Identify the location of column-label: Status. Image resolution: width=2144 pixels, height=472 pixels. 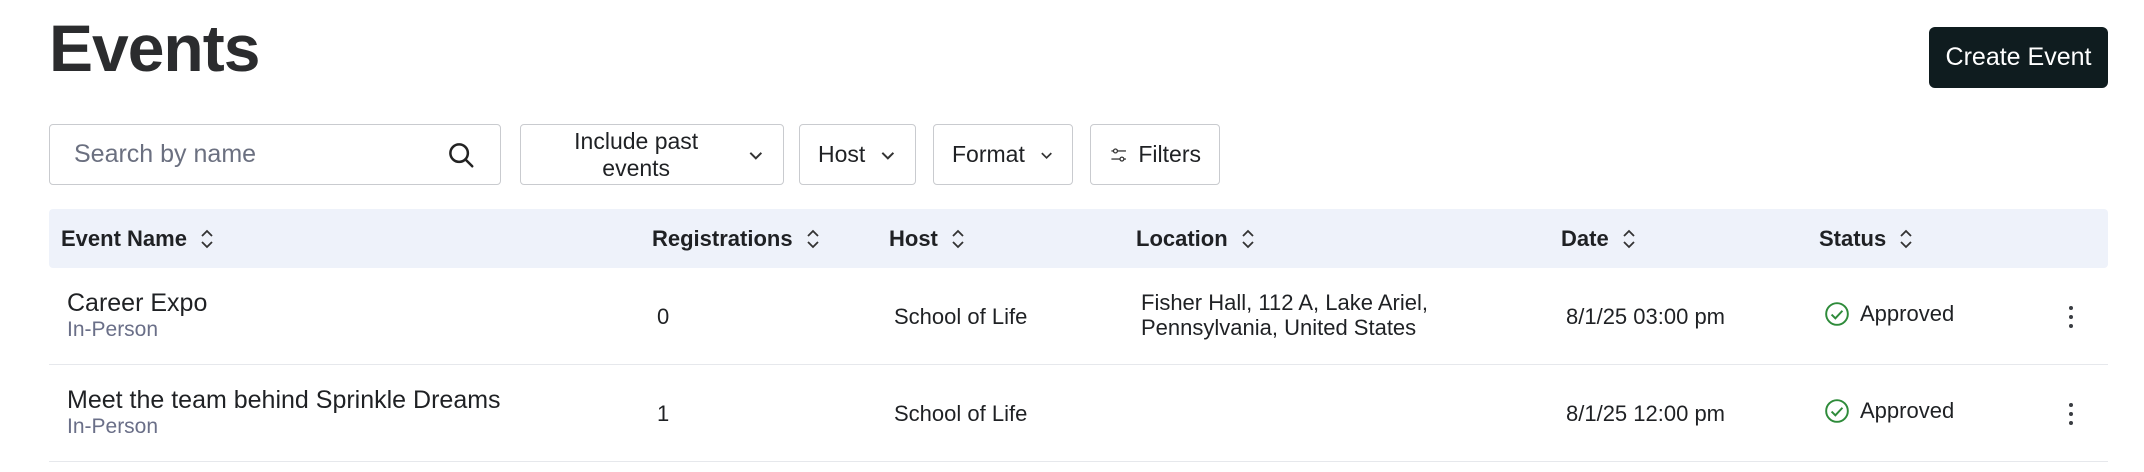
(1853, 238).